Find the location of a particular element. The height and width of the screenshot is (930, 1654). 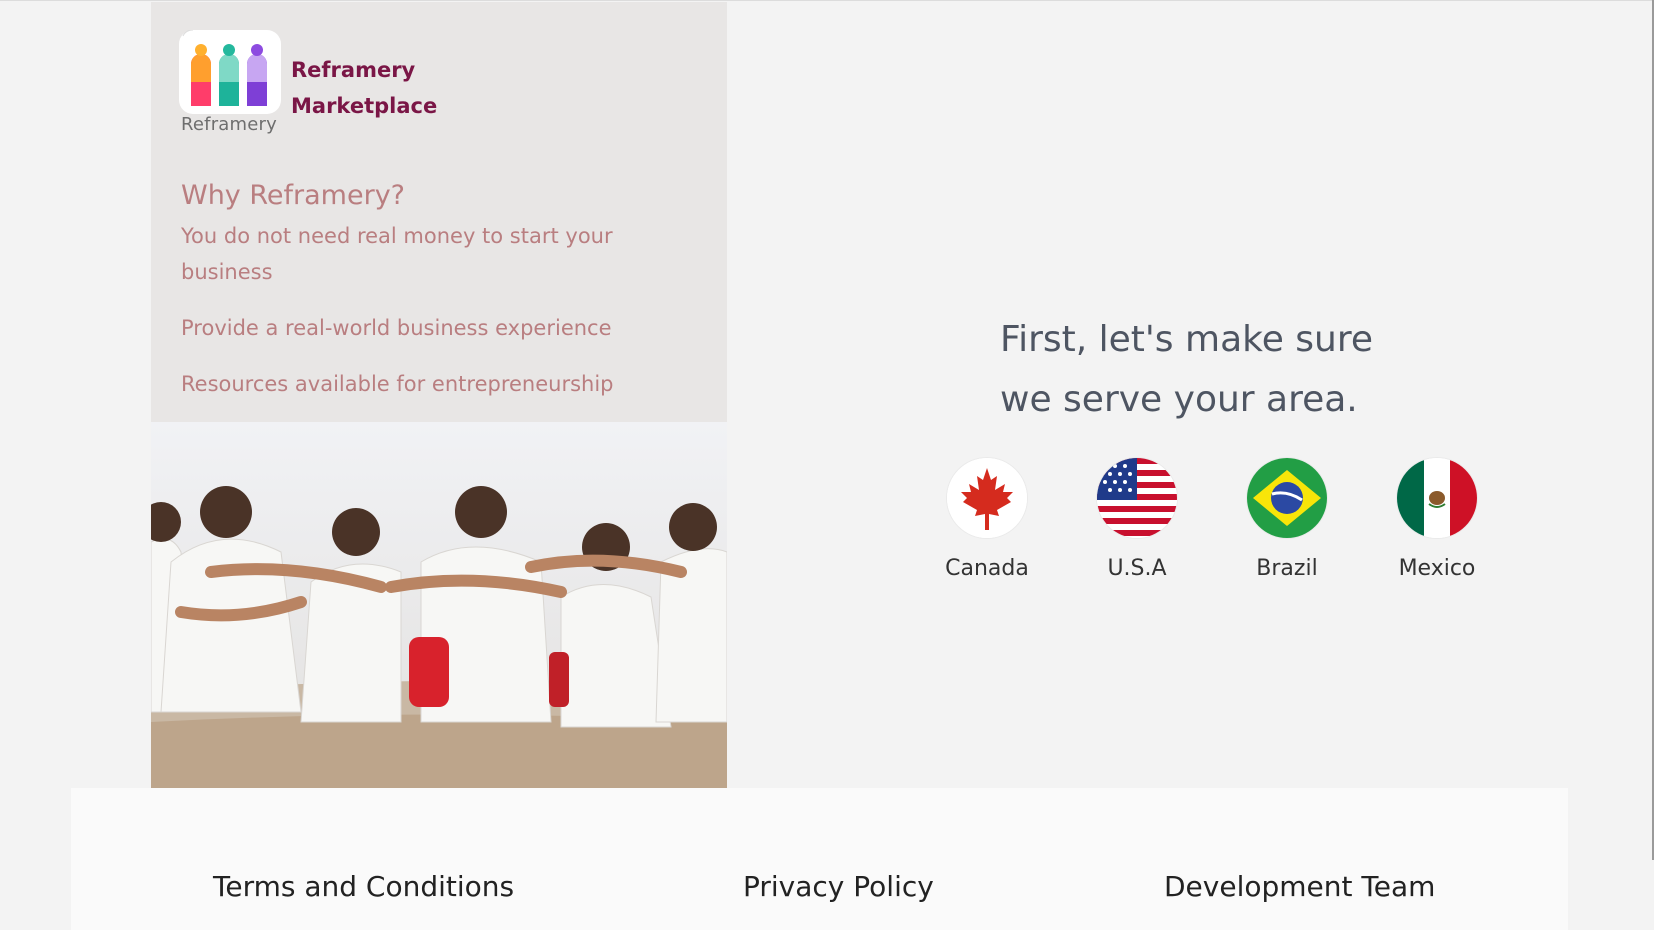

country-selector: Canada U.S.A Brazil Mexico is located at coordinates (1212, 519).